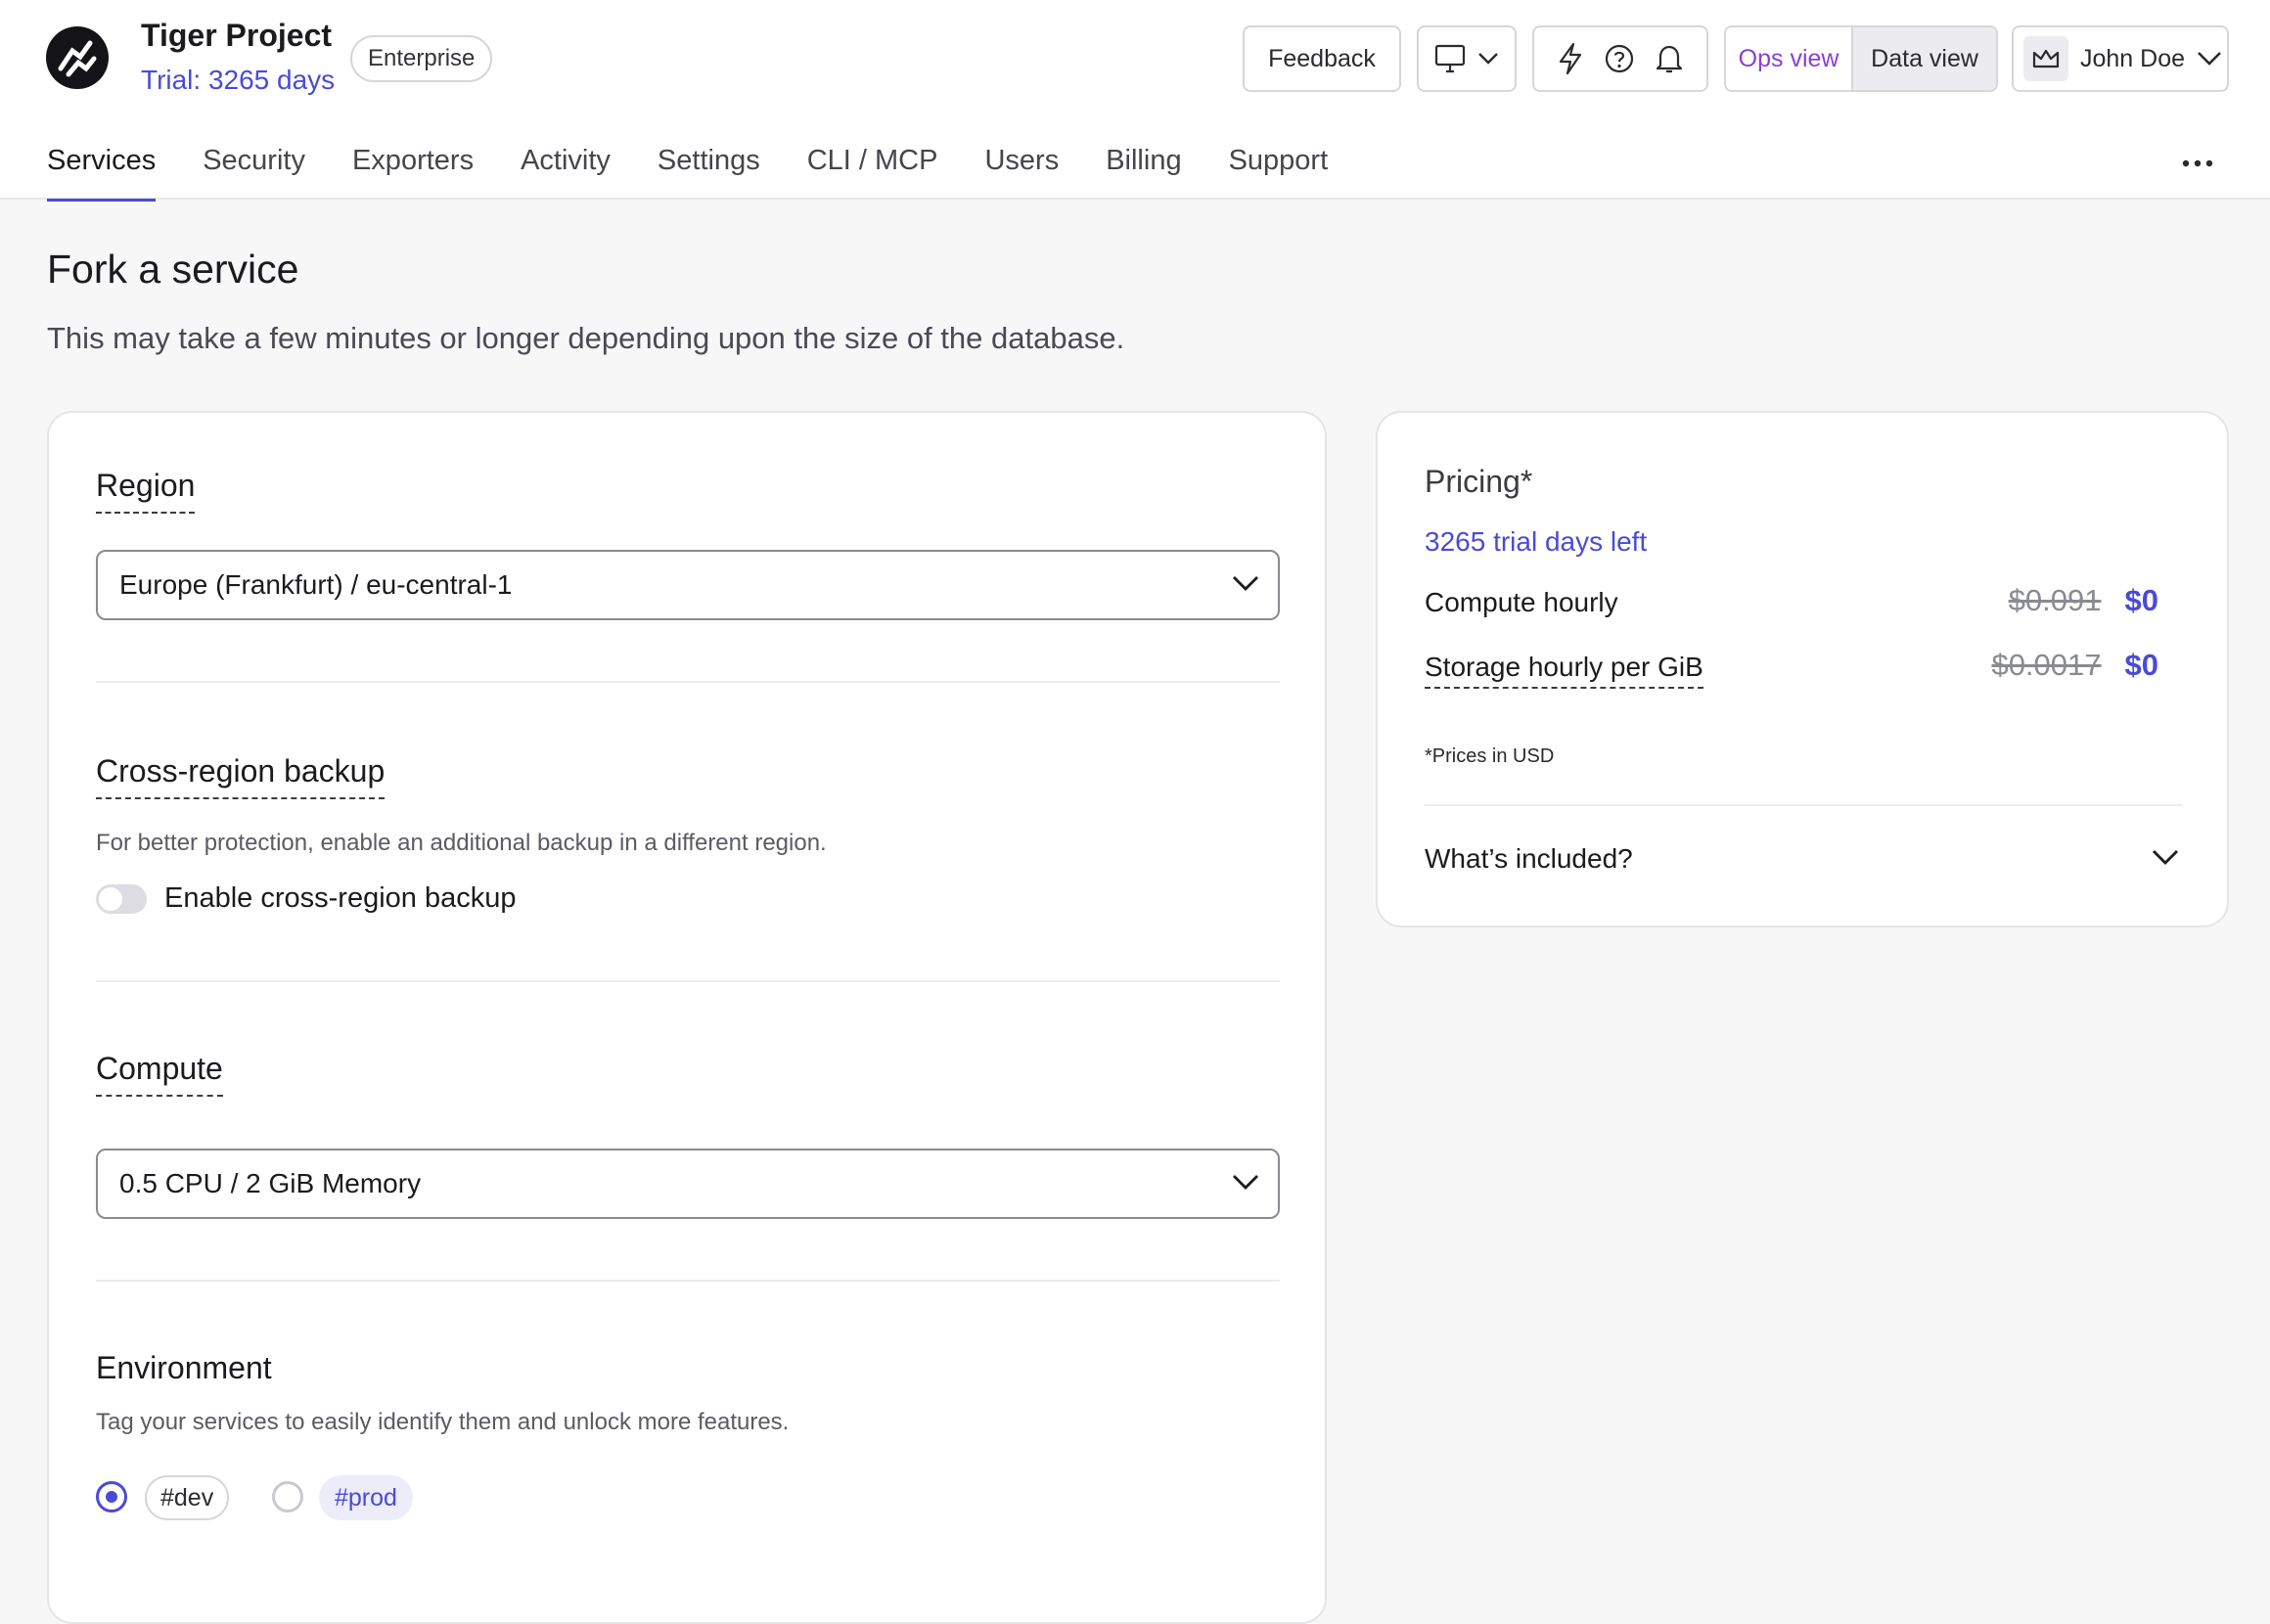 The image size is (2270, 1624). Describe the element at coordinates (1924, 59) in the screenshot. I see `data-view-option: Data view` at that location.